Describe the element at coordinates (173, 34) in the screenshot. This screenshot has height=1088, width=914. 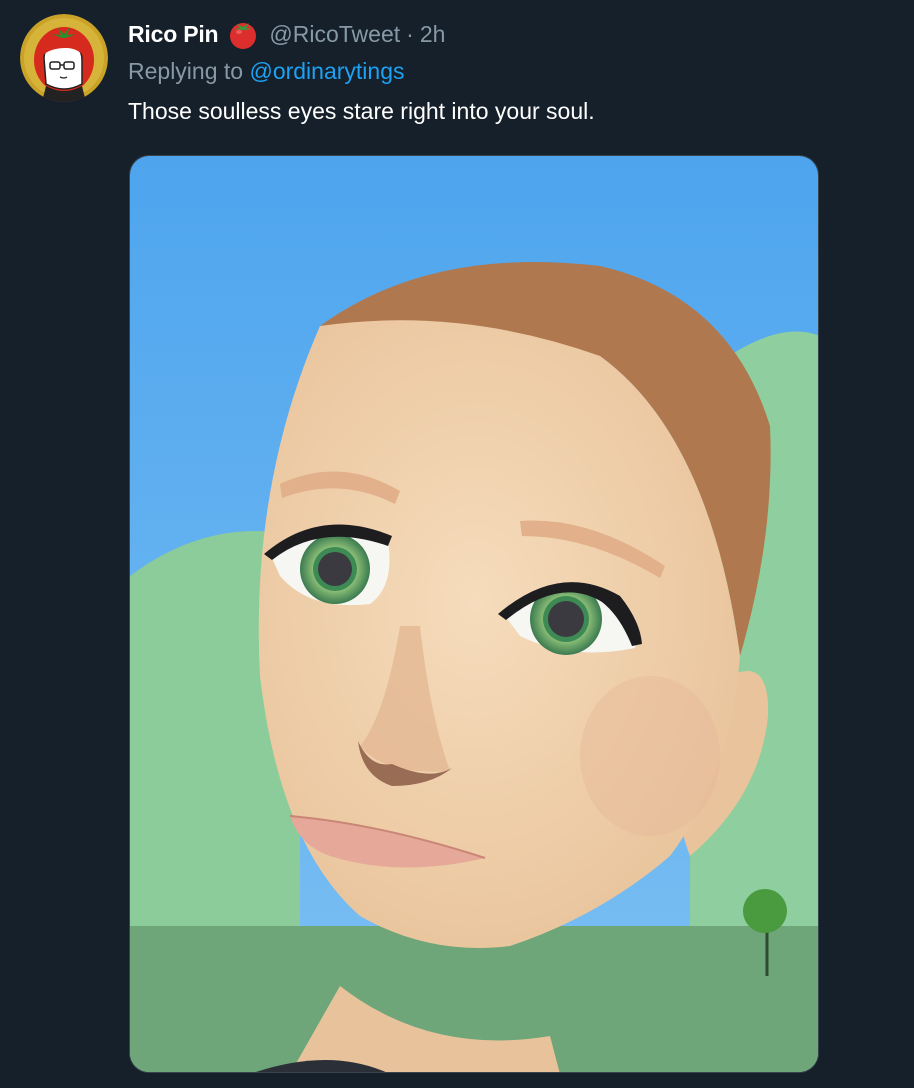
I see `display-name: Rico Pin` at that location.